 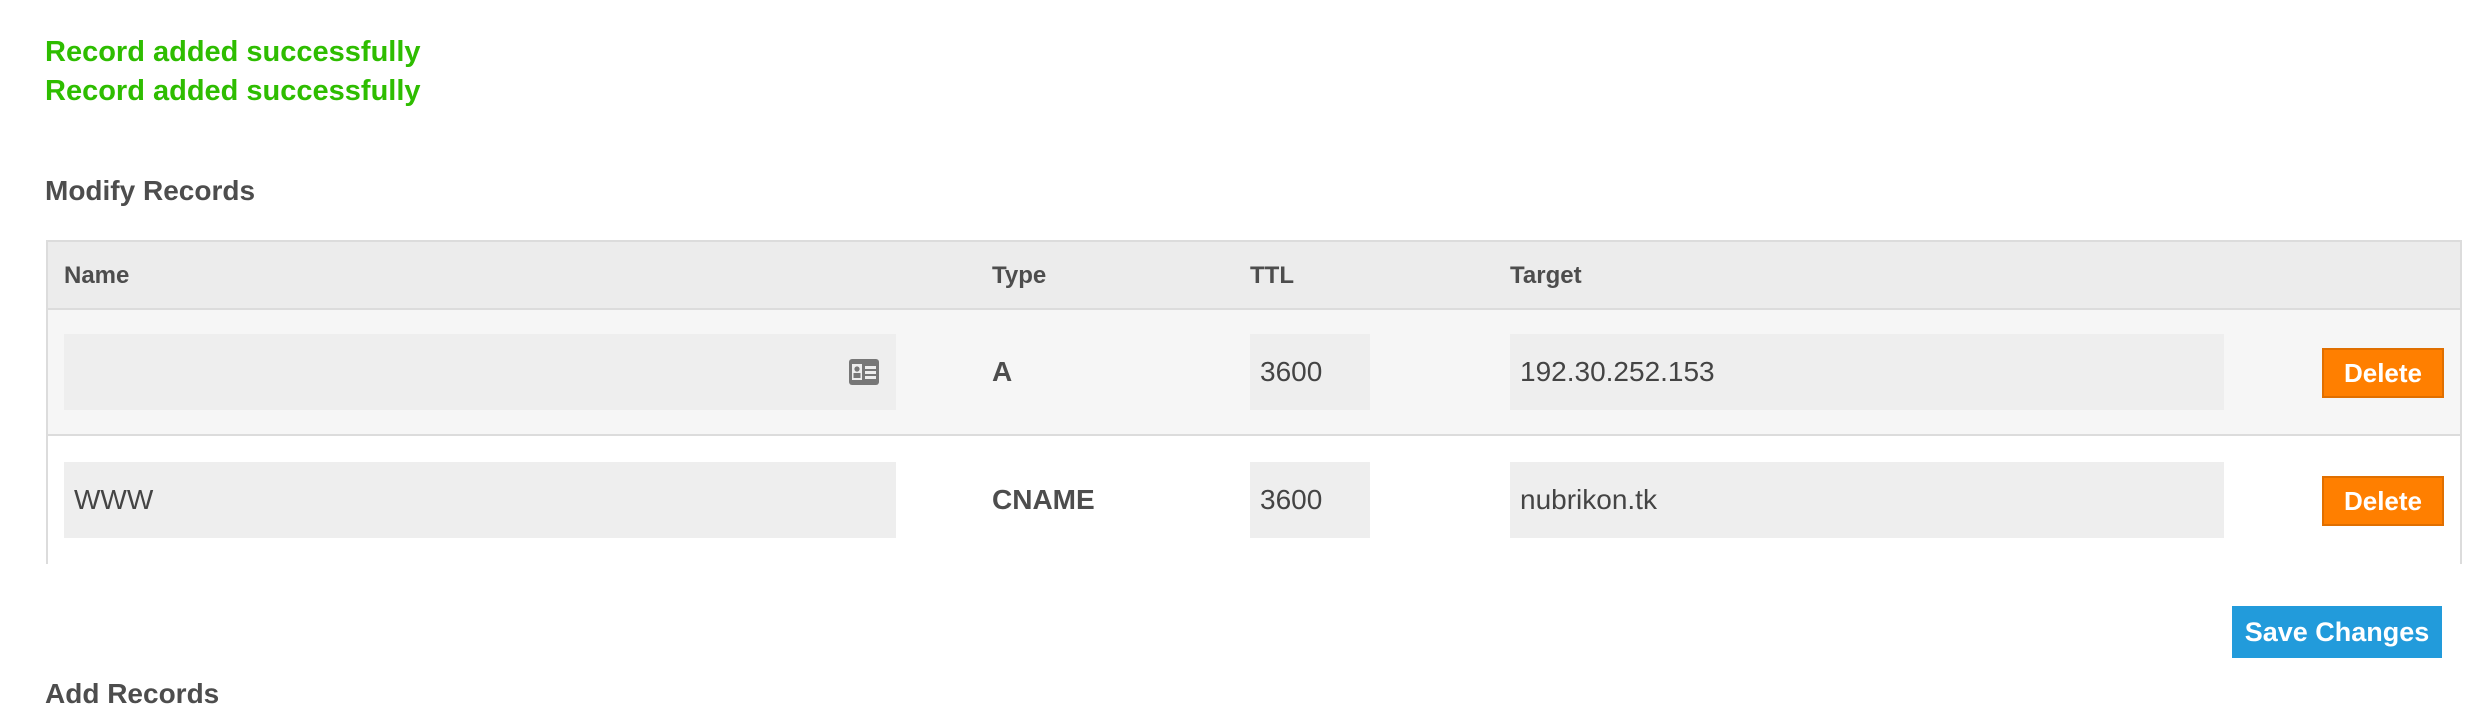 What do you see at coordinates (1019, 275) in the screenshot?
I see `column-header-type: Type` at bounding box center [1019, 275].